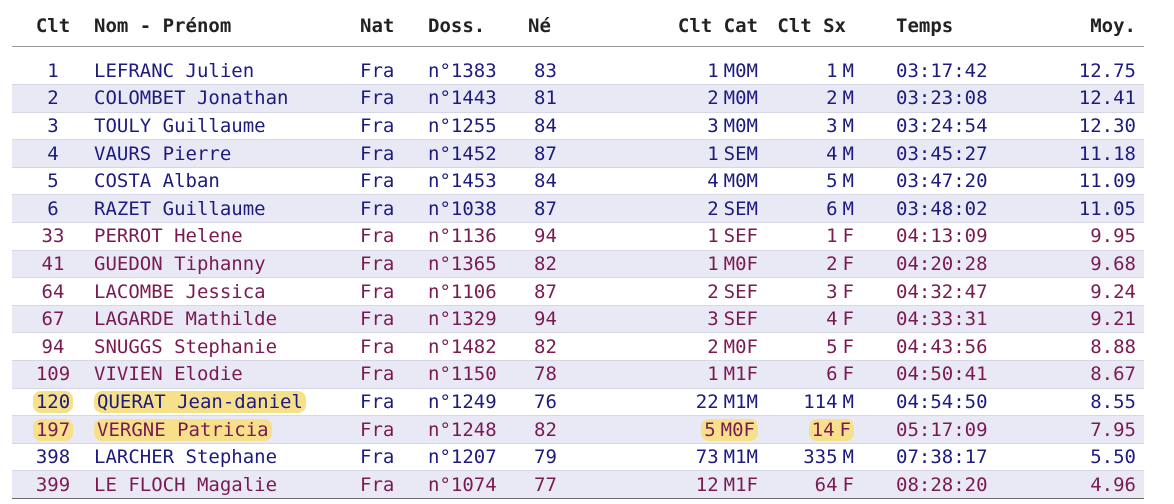  Describe the element at coordinates (53, 484) in the screenshot. I see `rank-value: 399` at that location.